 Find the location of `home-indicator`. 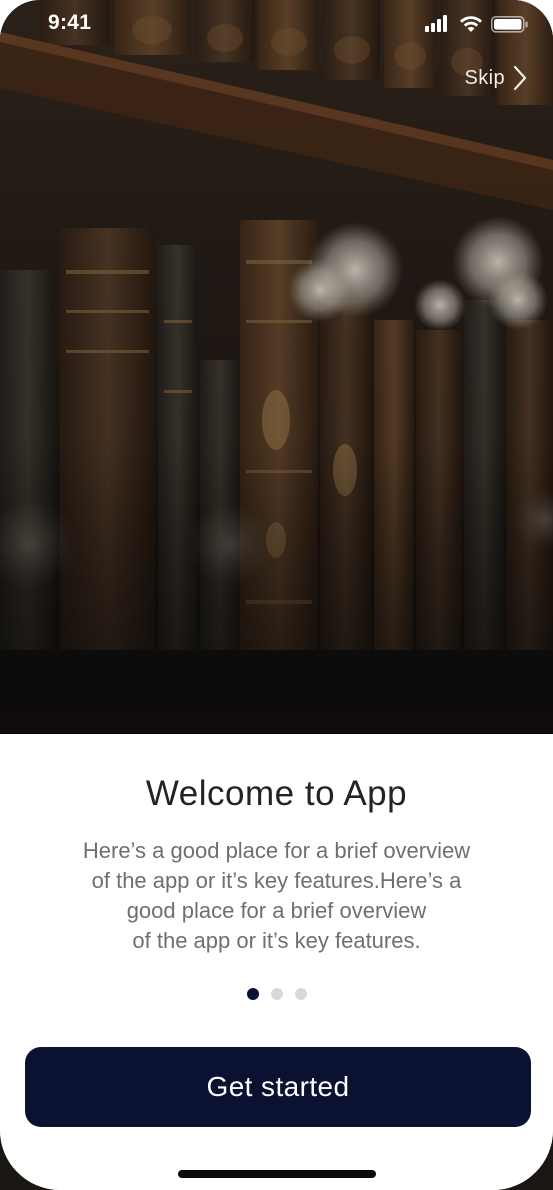

home-indicator is located at coordinates (277, 1174).